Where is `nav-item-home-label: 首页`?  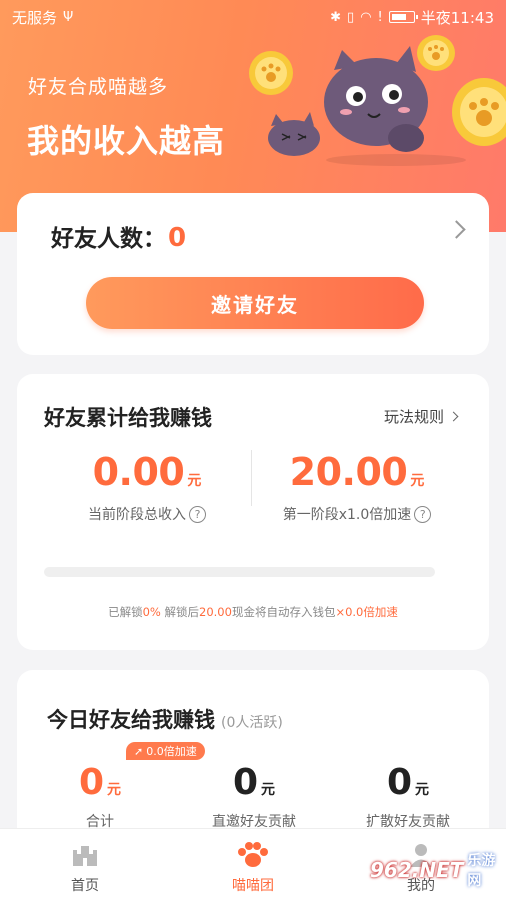
nav-item-home-label: 首页 is located at coordinates (85, 886).